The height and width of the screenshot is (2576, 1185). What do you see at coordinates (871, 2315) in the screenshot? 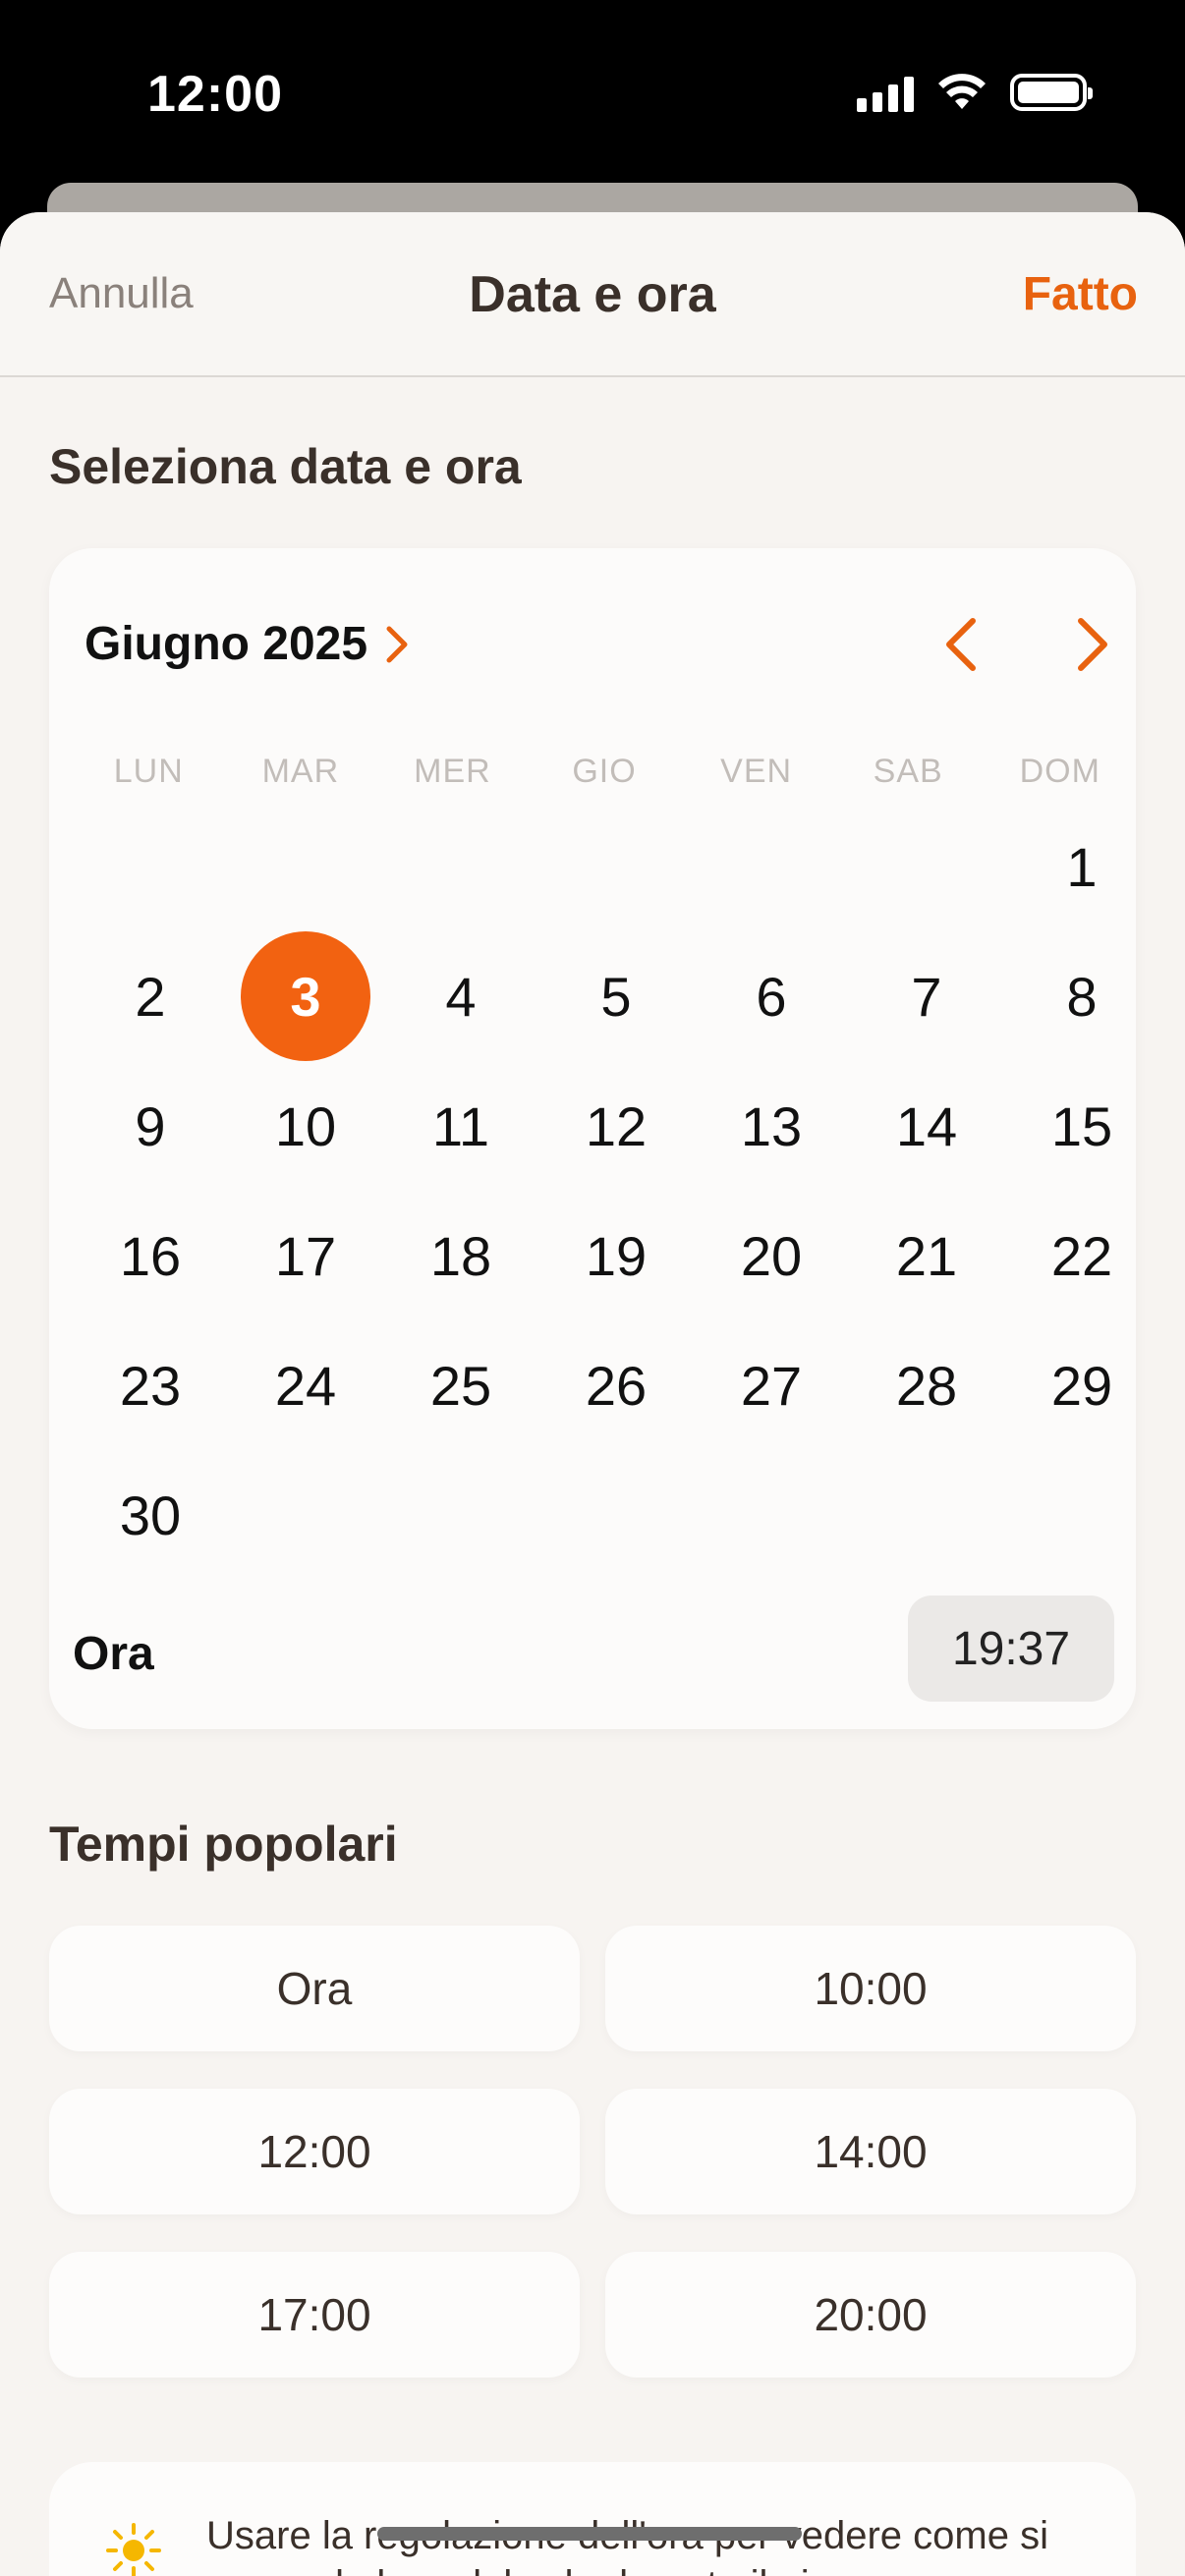
I see `popular-time-button: 20:00` at bounding box center [871, 2315].